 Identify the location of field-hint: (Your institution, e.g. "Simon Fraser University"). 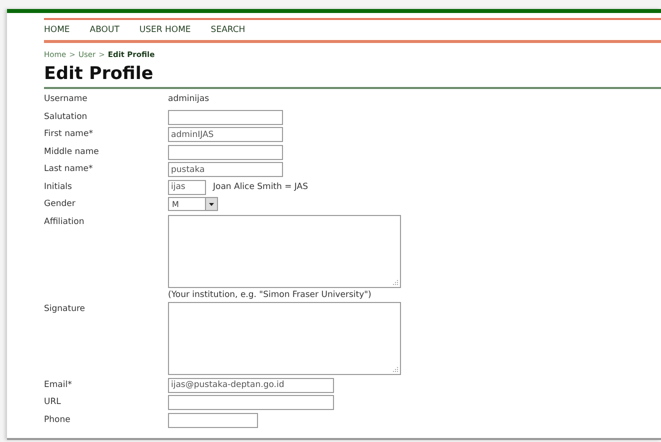
(270, 295).